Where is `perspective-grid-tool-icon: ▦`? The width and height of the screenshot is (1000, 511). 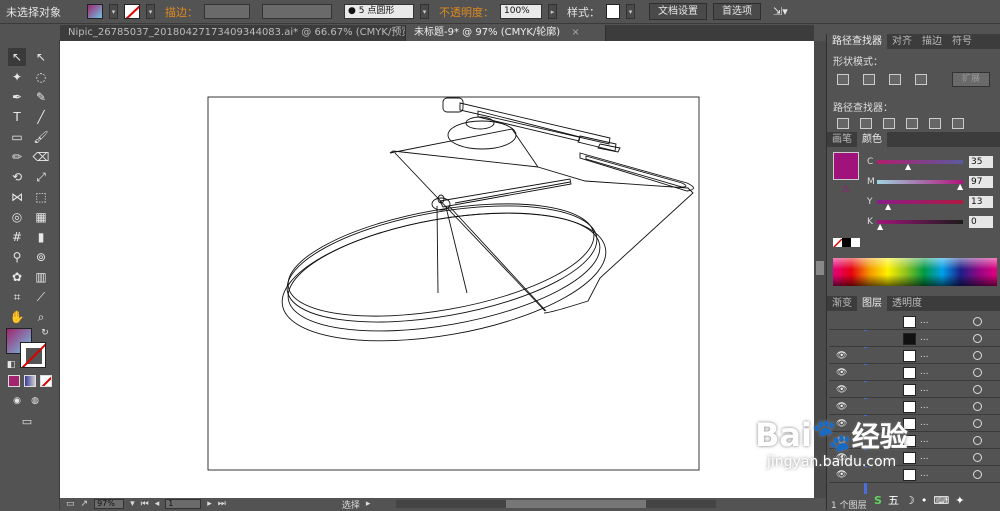
perspective-grid-tool-icon: ▦ is located at coordinates (41, 217).